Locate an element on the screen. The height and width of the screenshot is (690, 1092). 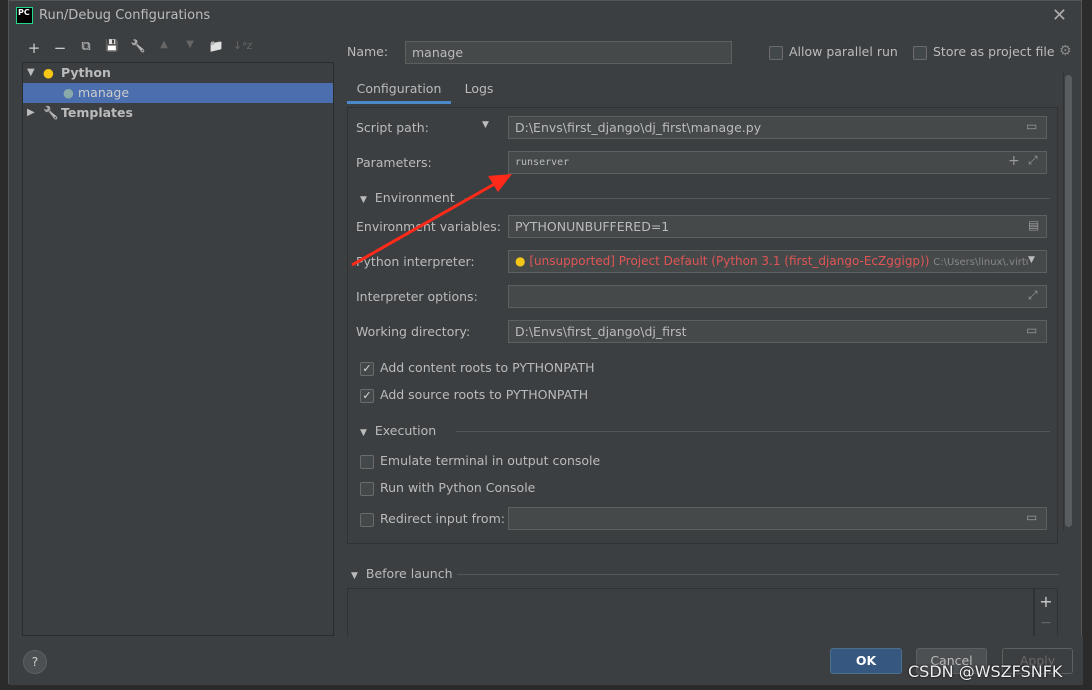
arrow-head is located at coordinates (500, 183).